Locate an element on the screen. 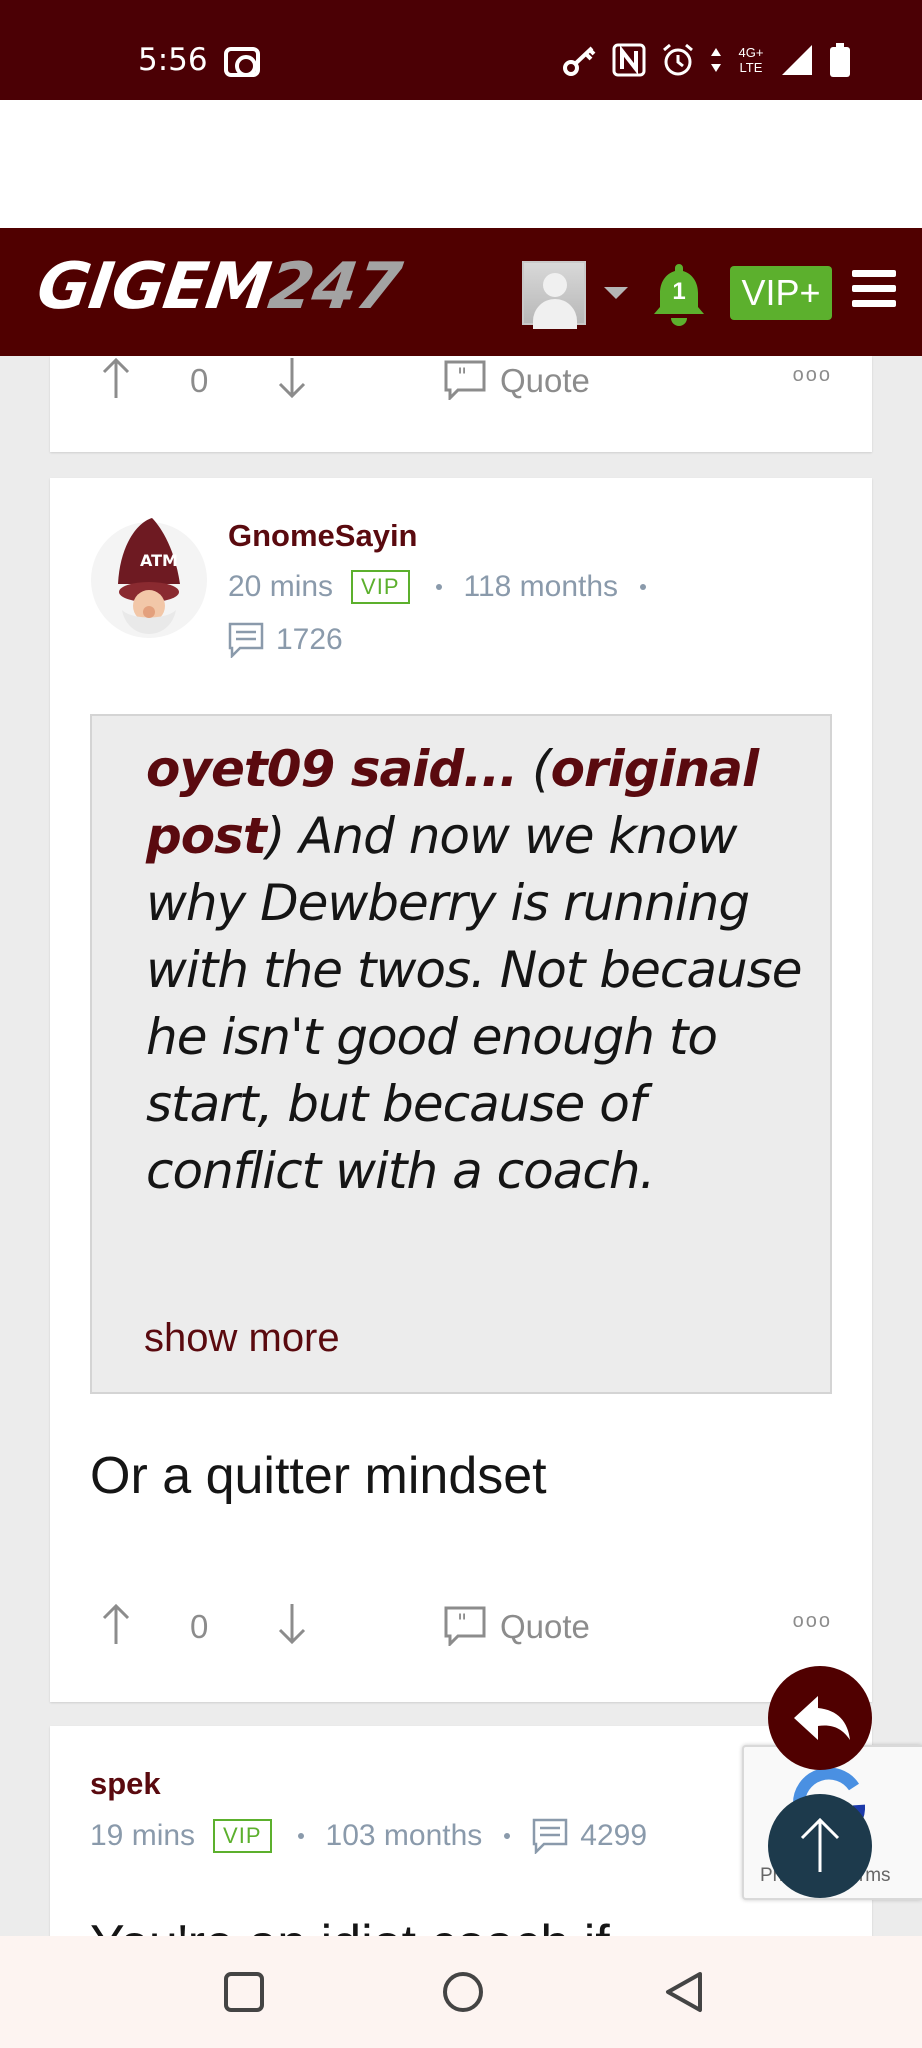  post-actions: 0 " Quote ooo is located at coordinates (485, 1627).